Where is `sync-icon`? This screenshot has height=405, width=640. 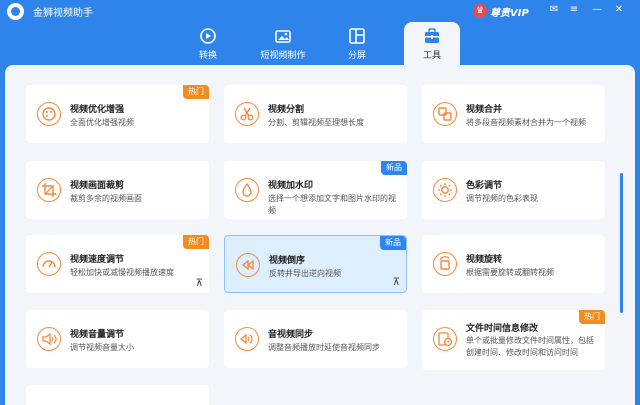 sync-icon is located at coordinates (247, 339).